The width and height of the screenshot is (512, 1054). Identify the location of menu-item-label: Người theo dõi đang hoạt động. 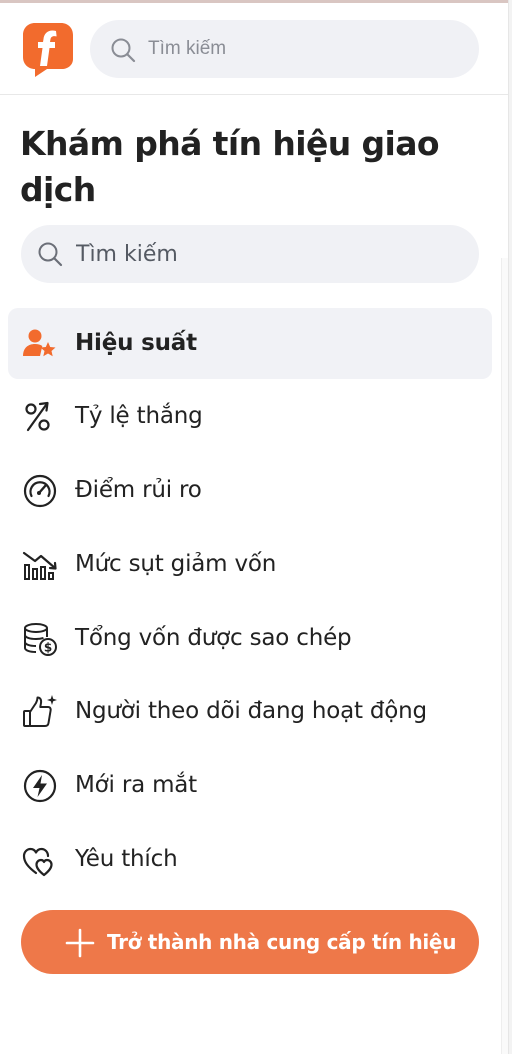
(251, 711).